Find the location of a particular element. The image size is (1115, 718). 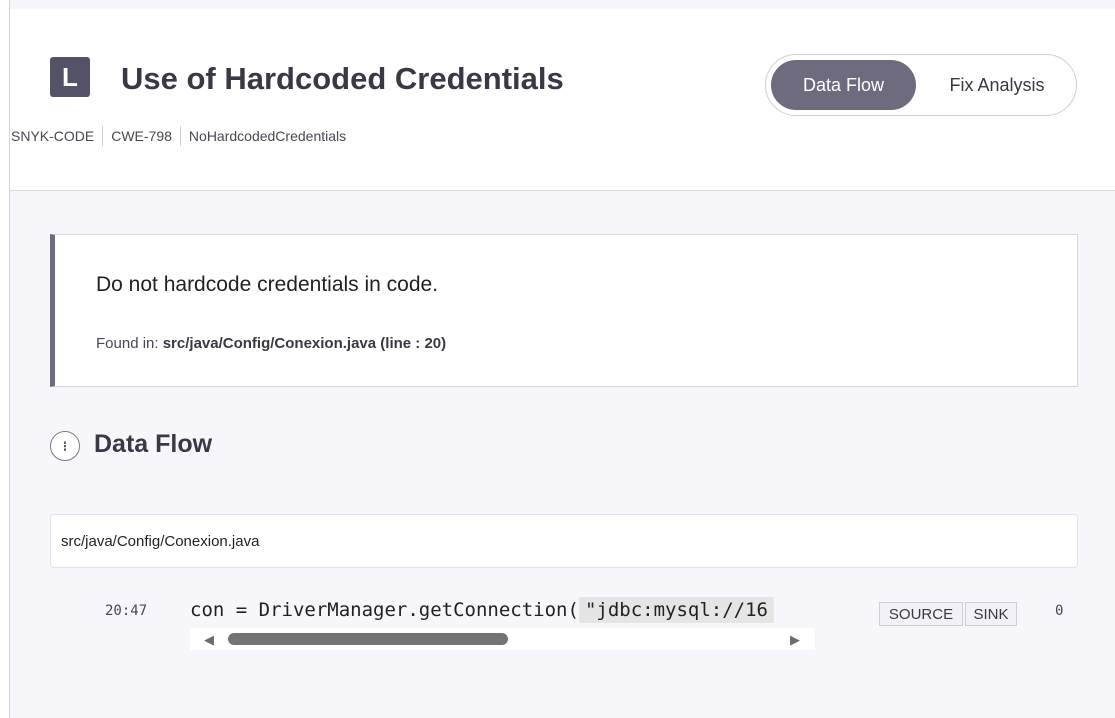

code-horizontal-scrollbar: ◀ ▶ is located at coordinates (502, 639).